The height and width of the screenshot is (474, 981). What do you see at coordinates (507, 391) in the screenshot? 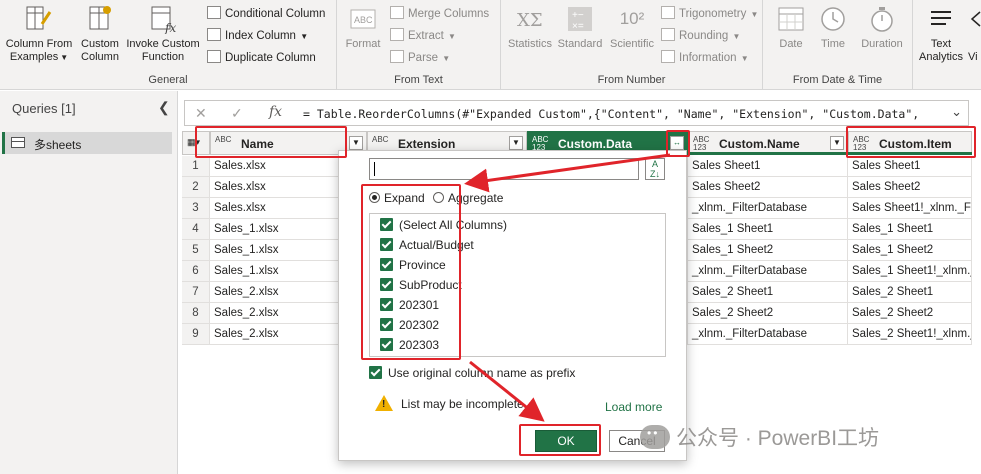
I see `arrow-to-ok` at bounding box center [507, 391].